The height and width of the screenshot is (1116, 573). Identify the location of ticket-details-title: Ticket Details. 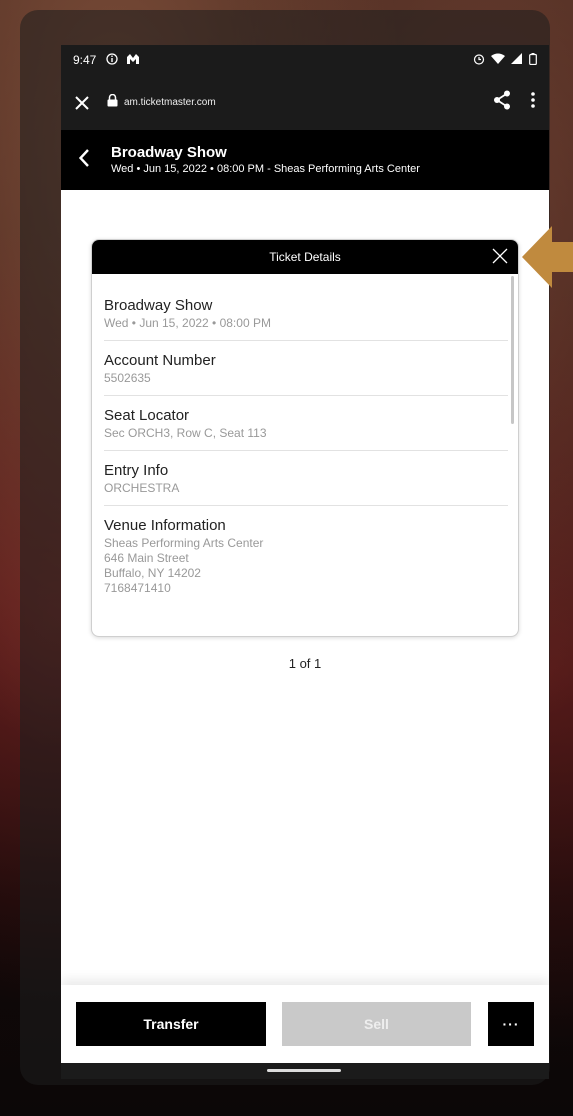
(305, 257).